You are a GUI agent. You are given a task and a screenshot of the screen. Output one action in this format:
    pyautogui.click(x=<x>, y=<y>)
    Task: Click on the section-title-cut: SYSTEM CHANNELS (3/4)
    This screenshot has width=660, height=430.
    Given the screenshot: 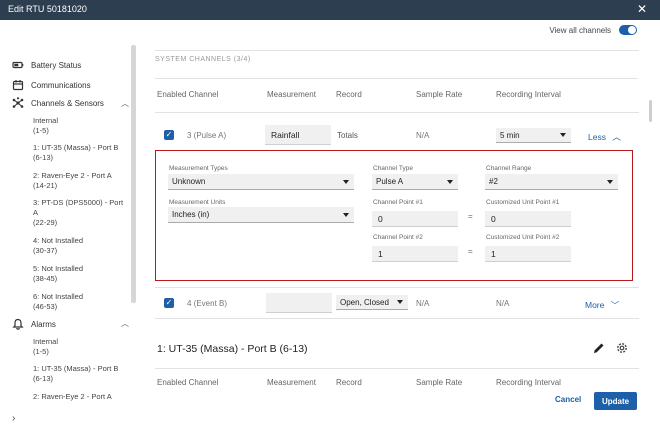 What is the action you would take?
    pyautogui.click(x=203, y=59)
    